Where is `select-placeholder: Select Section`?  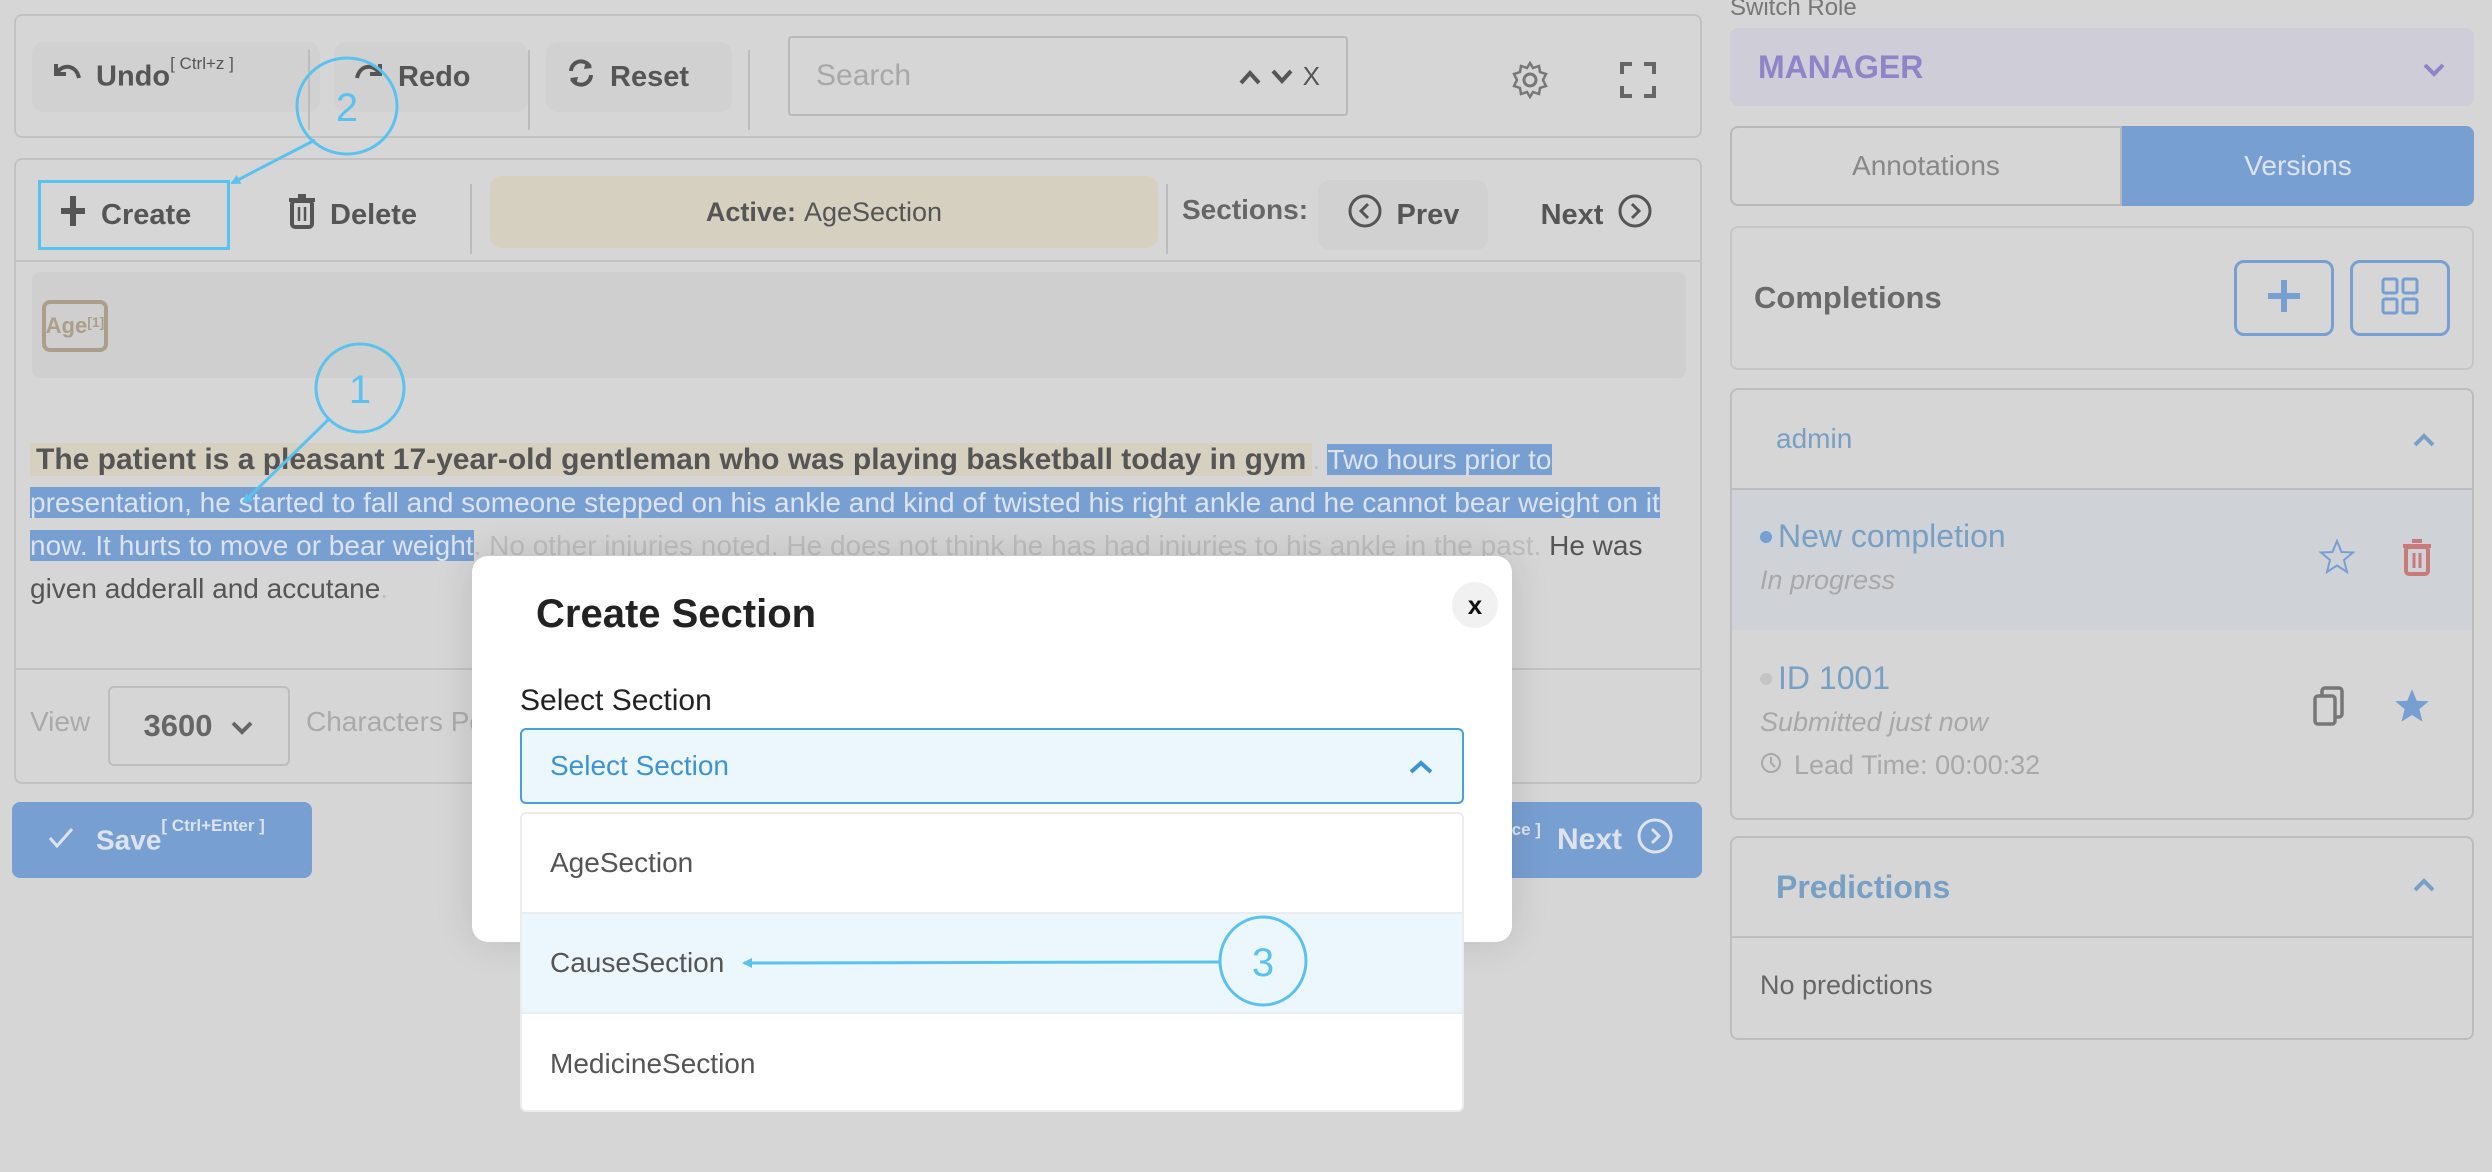
select-placeholder: Select Section is located at coordinates (639, 765).